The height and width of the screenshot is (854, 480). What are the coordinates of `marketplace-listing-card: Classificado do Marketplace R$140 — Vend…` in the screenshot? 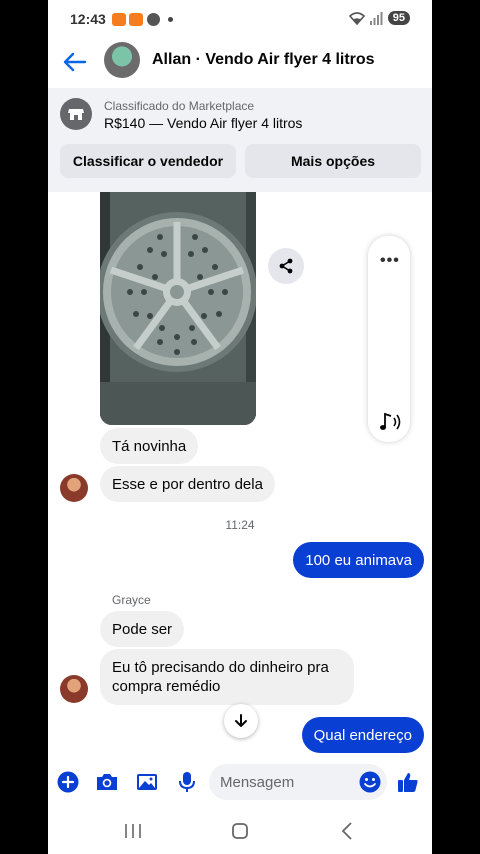 It's located at (240, 140).